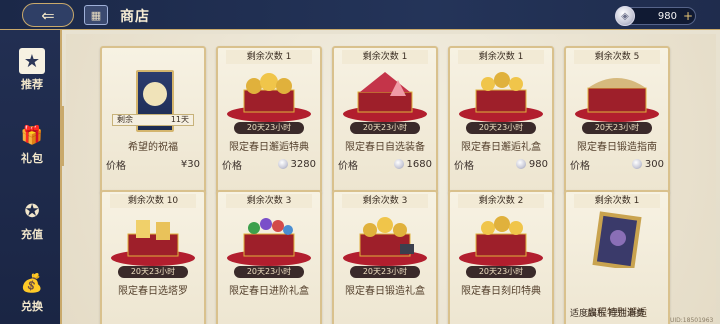 The image size is (720, 324). I want to click on notice-text: 适度娱乐 理性消费, so click(607, 314).